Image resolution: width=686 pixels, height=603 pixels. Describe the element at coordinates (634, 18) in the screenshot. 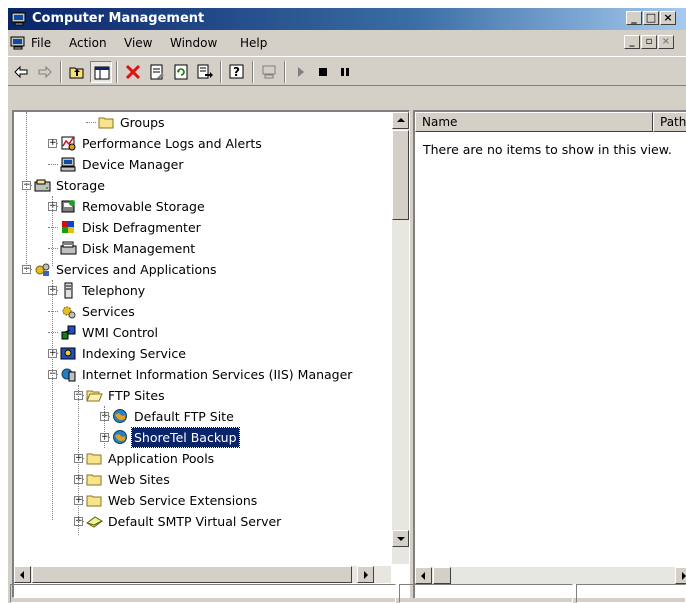

I see `minimize-button: _` at that location.